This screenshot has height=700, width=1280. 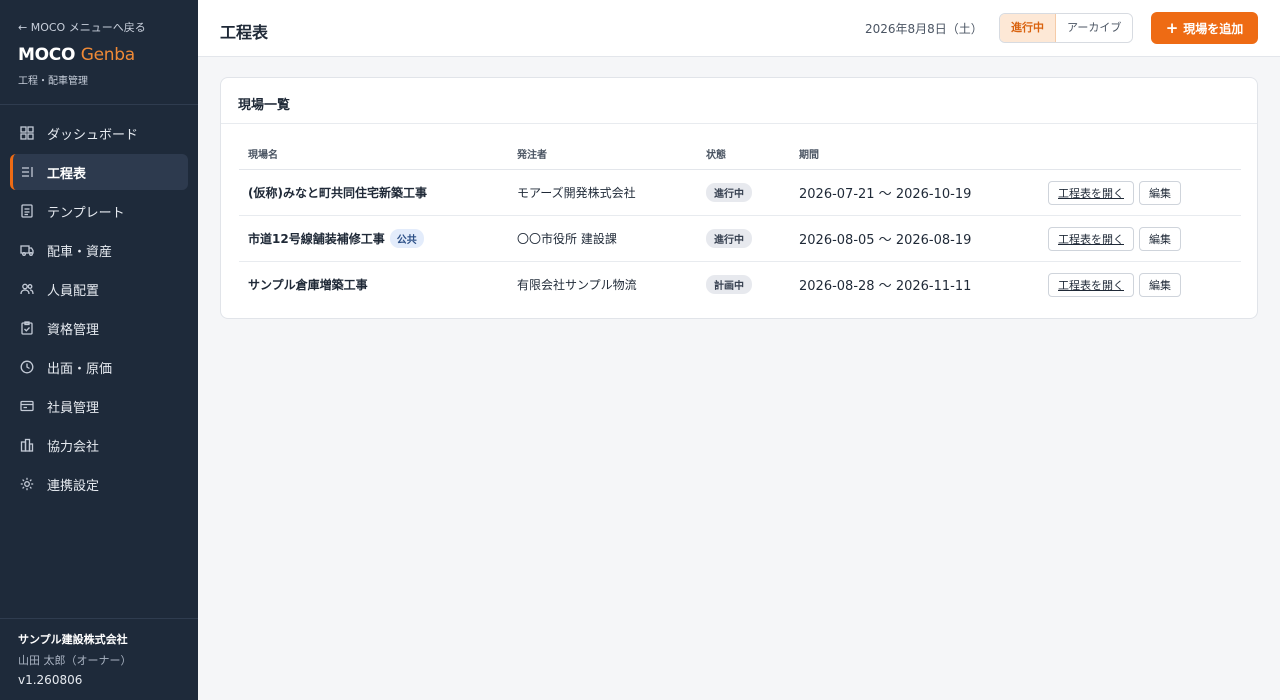 What do you see at coordinates (67, 174) in the screenshot?
I see `sidebar-item-label: 工程表` at bounding box center [67, 174].